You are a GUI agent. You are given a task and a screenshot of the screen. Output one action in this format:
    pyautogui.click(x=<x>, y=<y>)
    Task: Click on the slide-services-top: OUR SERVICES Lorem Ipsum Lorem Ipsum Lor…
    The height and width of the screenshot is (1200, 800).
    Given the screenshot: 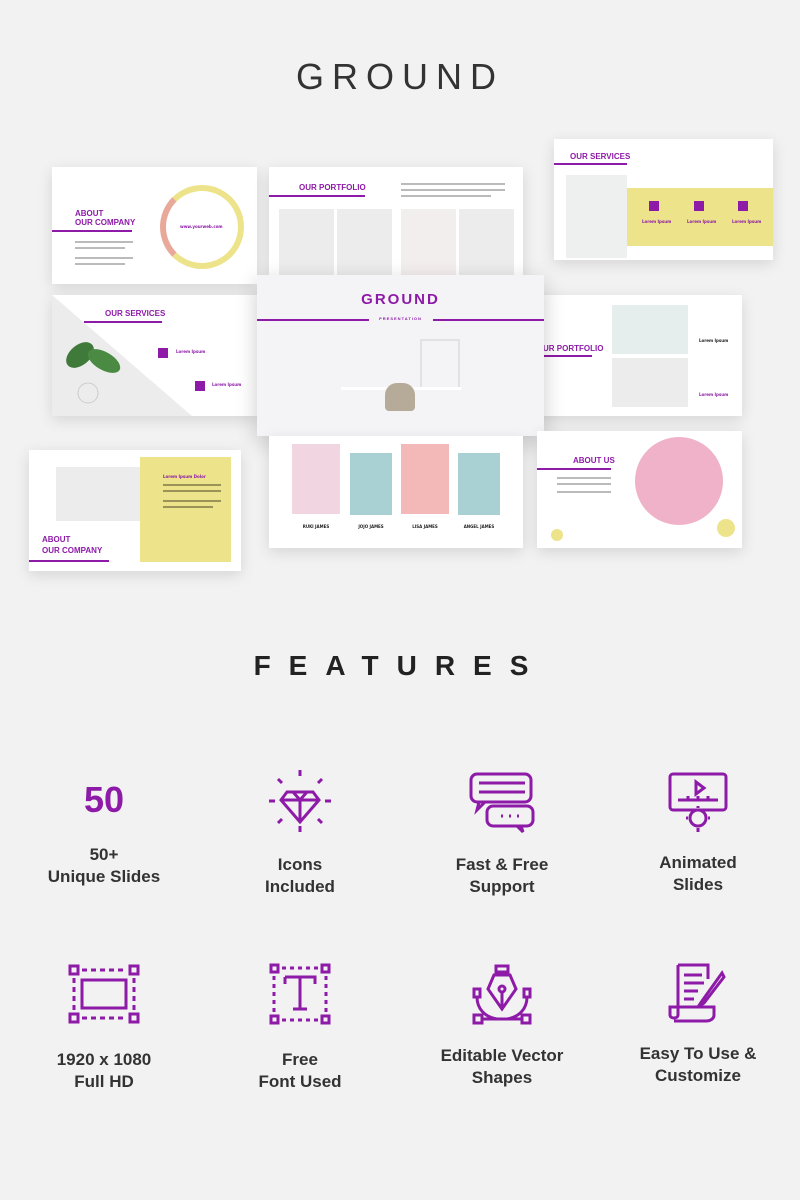 What is the action you would take?
    pyautogui.click(x=663, y=199)
    